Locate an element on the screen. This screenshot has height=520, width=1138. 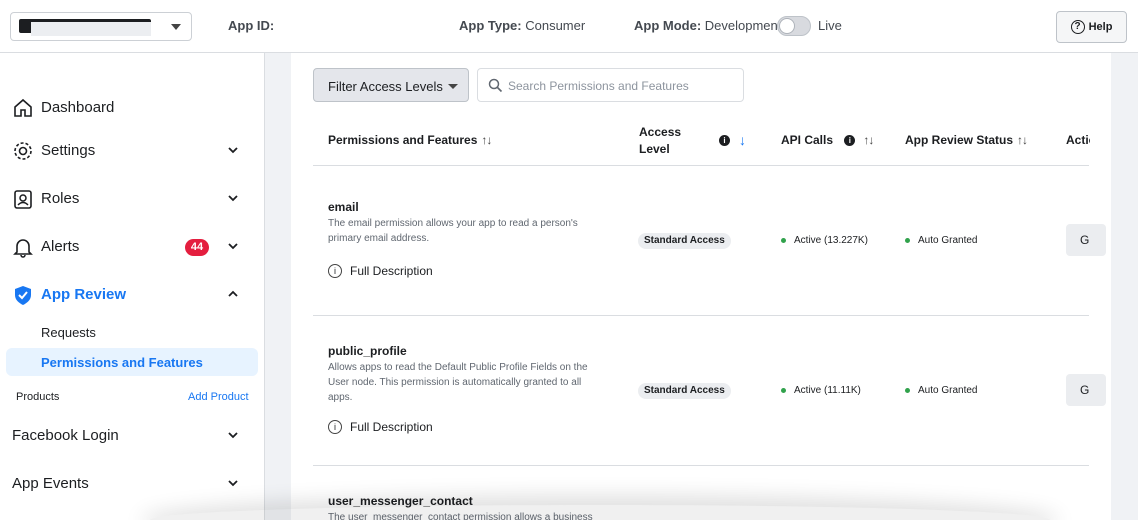
sidebar-subitem-permissions: Permissions and Features is located at coordinates (132, 362).